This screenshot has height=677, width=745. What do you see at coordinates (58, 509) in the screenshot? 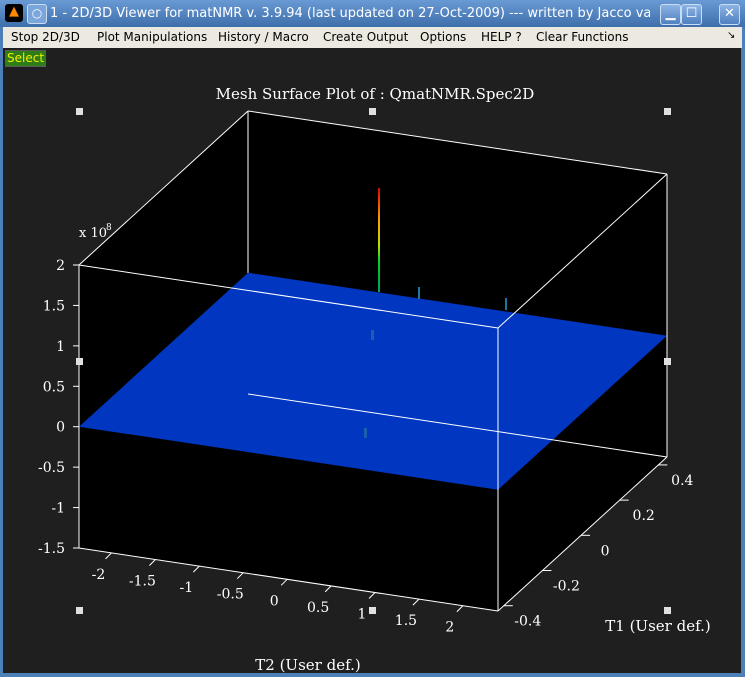
I see `z-tick-label: -1` at bounding box center [58, 509].